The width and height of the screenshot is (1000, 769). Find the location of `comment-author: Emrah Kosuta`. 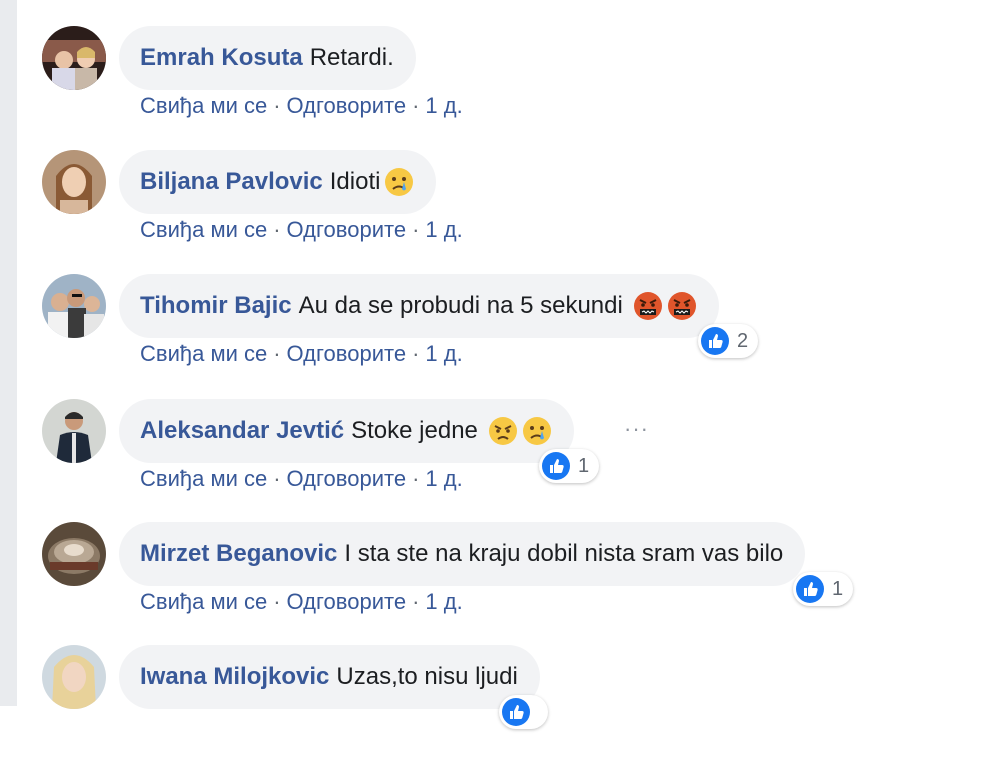

comment-author: Emrah Kosuta is located at coordinates (221, 58).